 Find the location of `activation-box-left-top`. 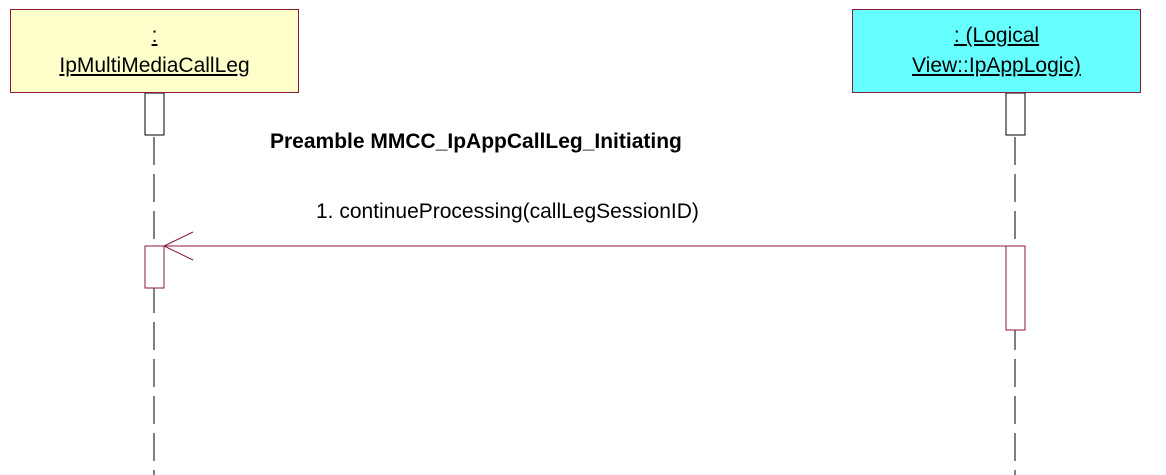

activation-box-left-top is located at coordinates (154, 114).